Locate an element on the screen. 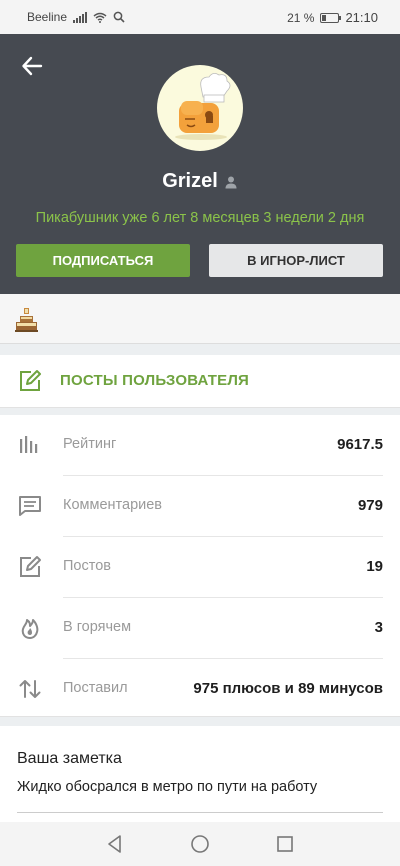 This screenshot has width=400, height=866. status-bar: Beeline 21 % 21:10 is located at coordinates (200, 17).